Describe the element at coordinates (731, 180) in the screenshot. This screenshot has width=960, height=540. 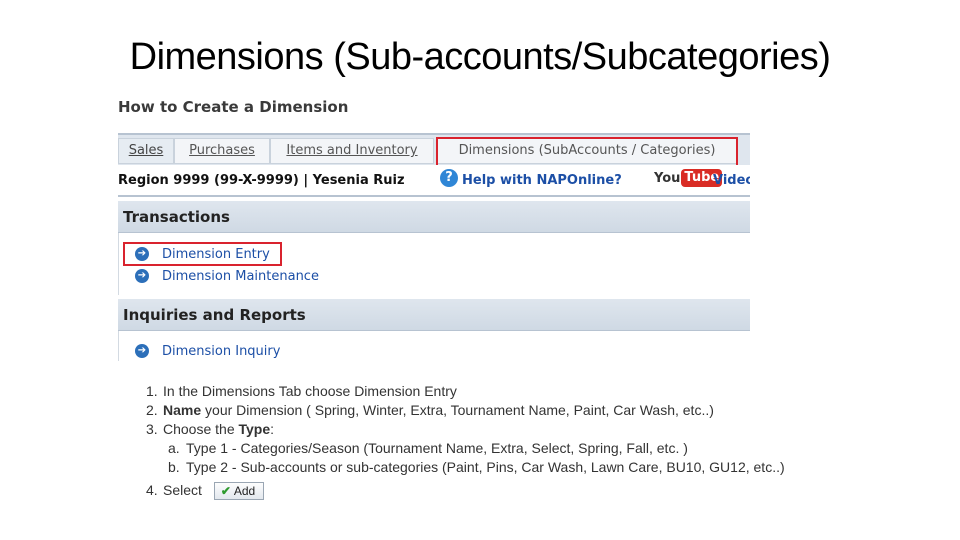
I see `video-link: Video` at that location.